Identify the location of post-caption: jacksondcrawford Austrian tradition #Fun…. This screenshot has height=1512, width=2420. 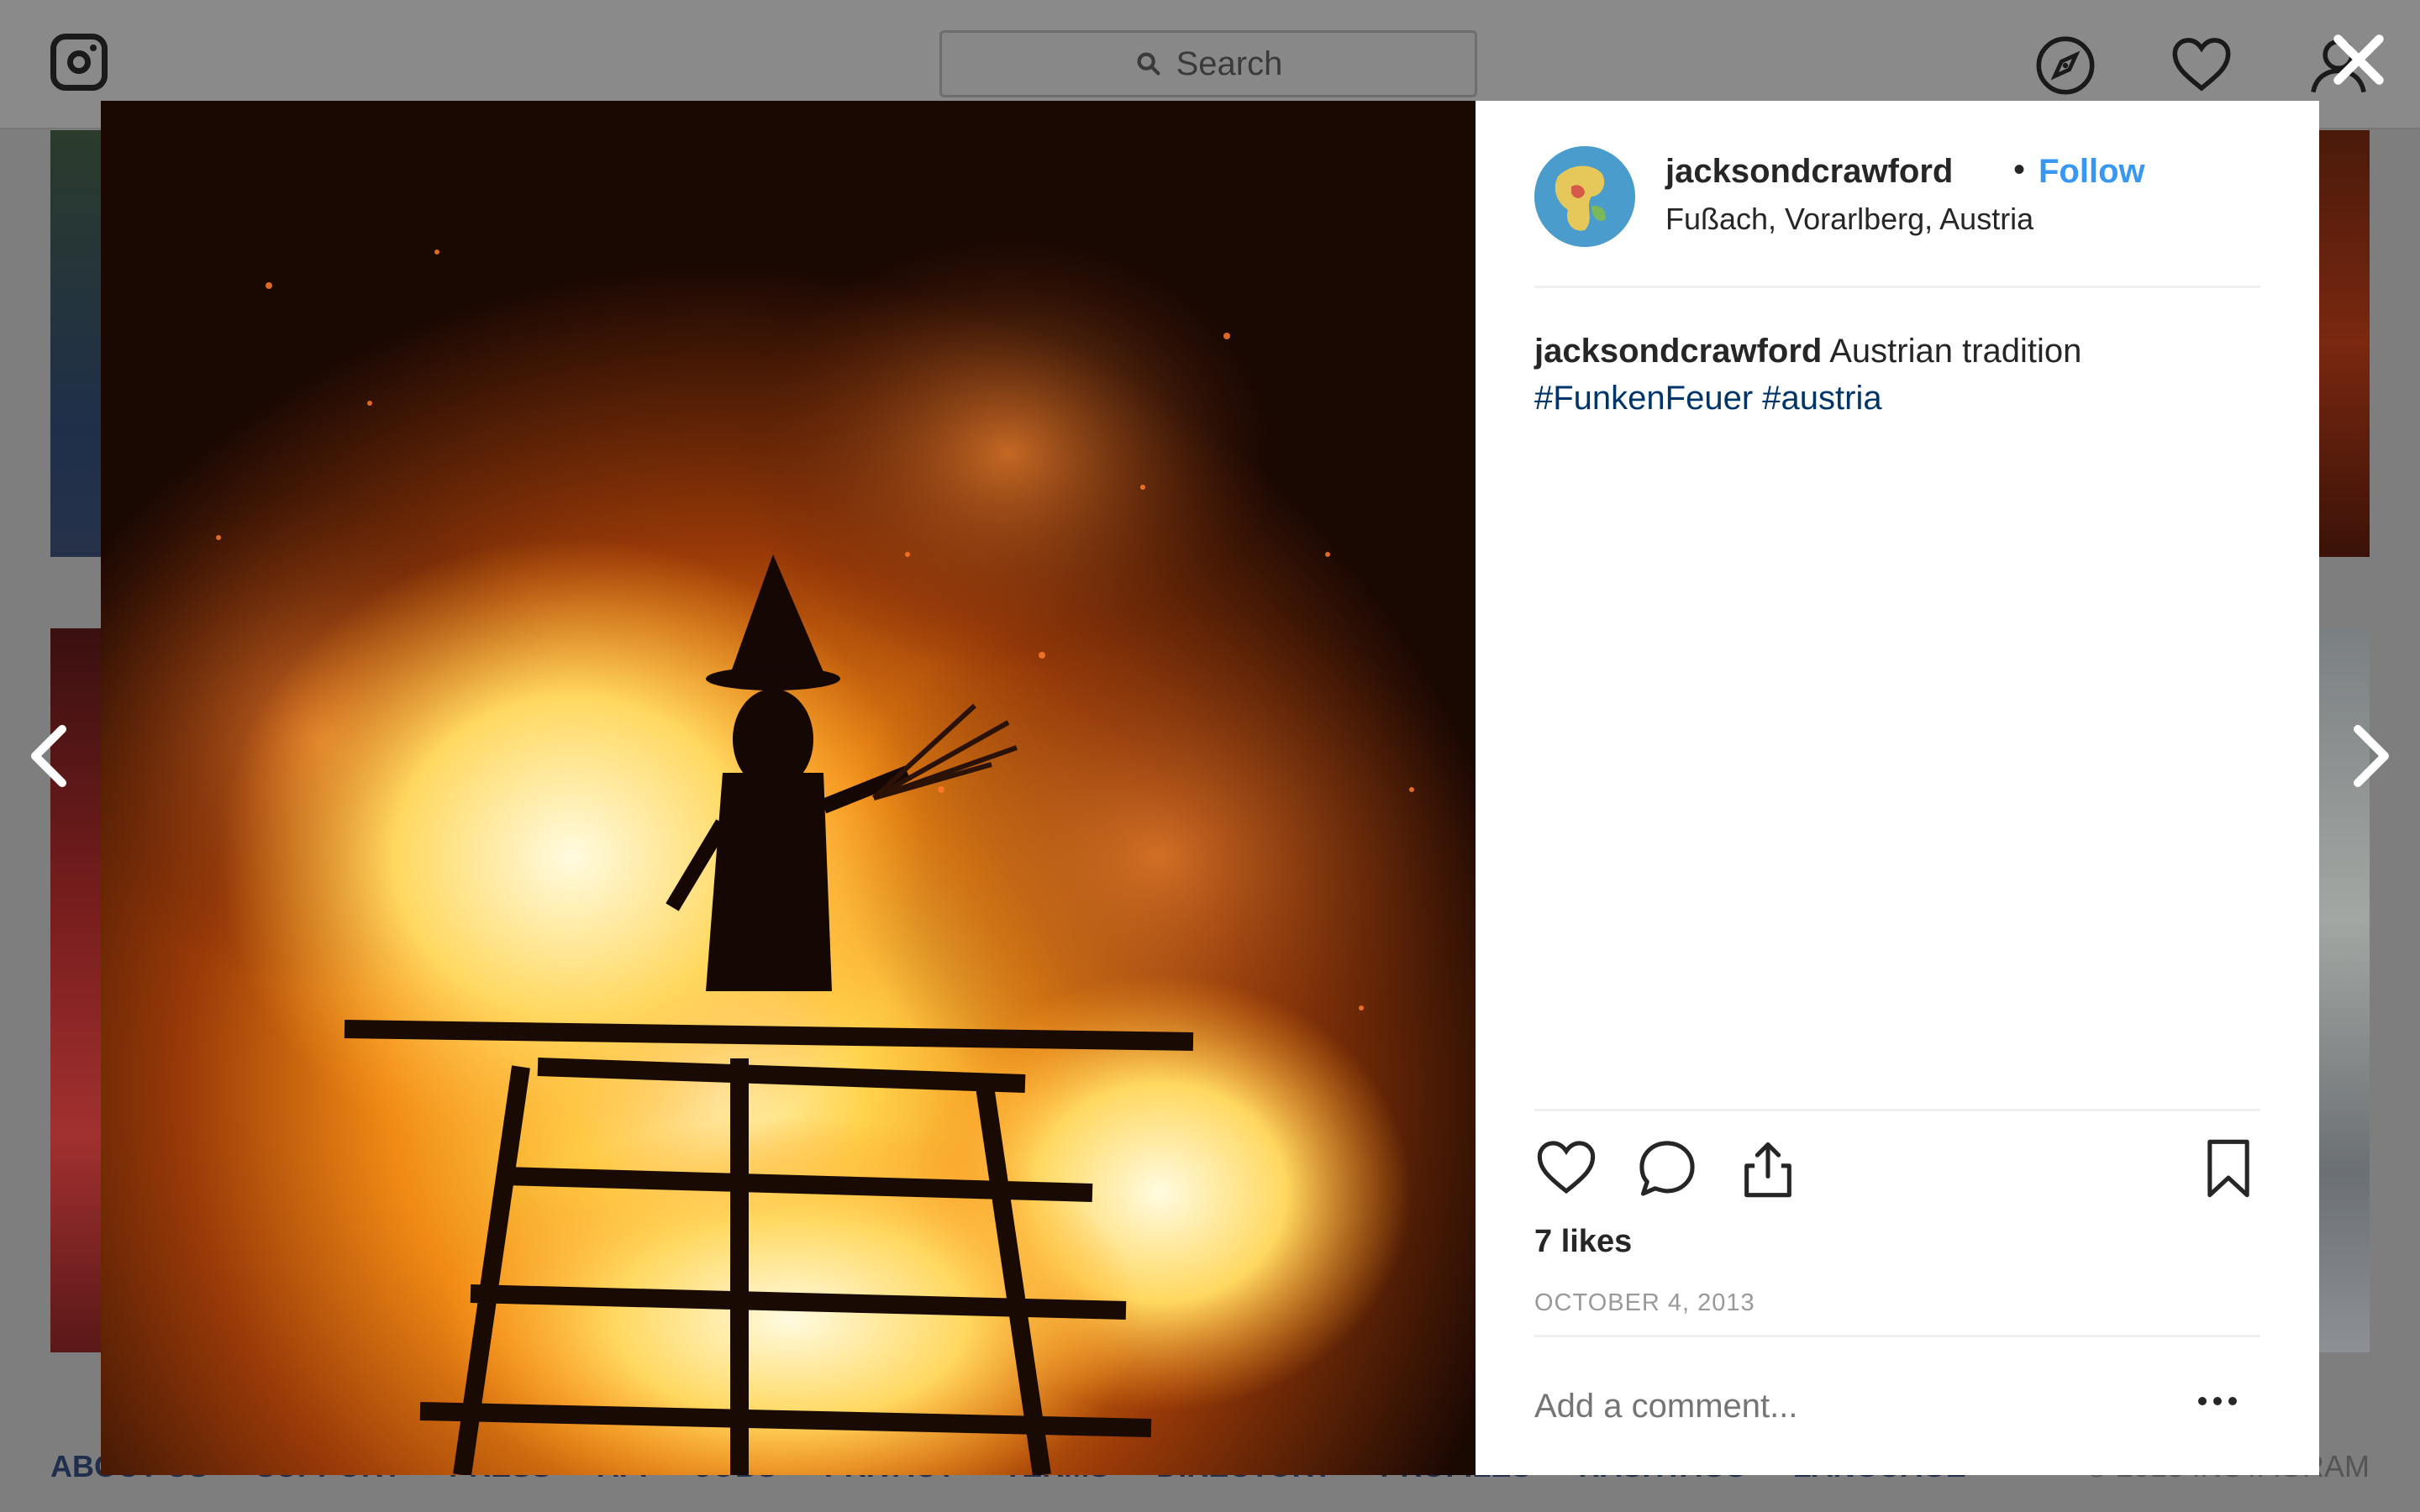
(1897, 375).